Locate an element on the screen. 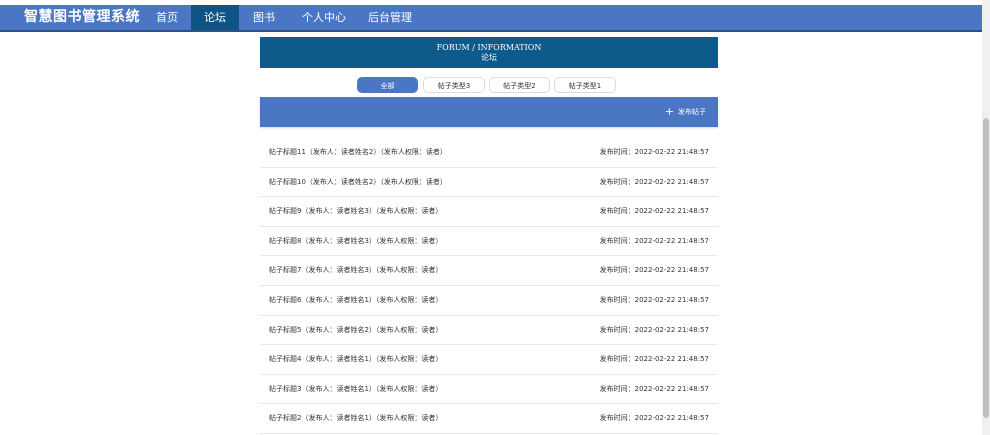 The height and width of the screenshot is (435, 990). post-title: 帖子标题9（发布人：读者姓名3）（发布人权限：读者） is located at coordinates (355, 211).